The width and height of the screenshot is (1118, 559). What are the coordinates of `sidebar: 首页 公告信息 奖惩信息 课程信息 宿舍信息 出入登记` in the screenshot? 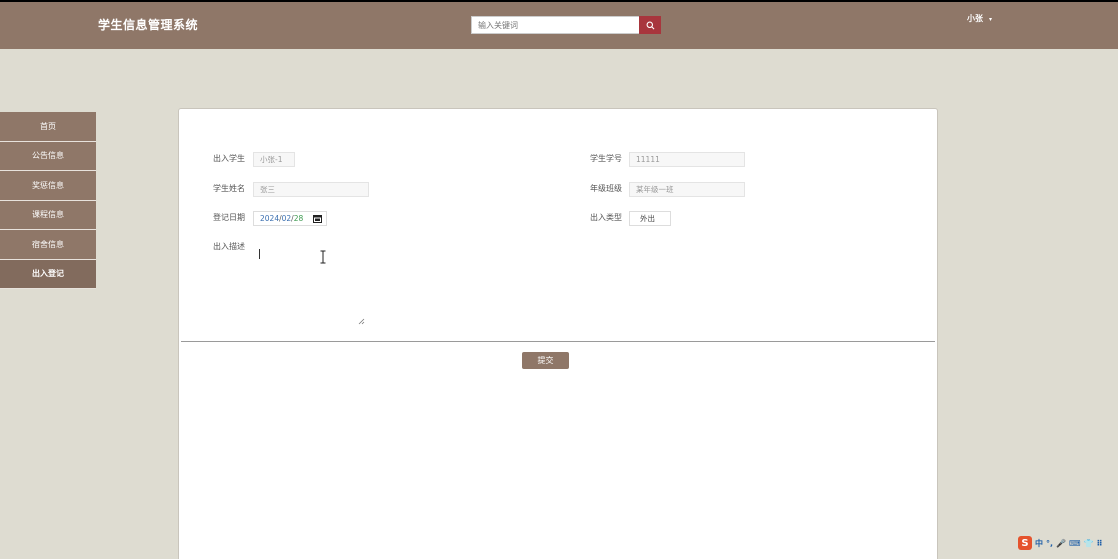 It's located at (48, 200).